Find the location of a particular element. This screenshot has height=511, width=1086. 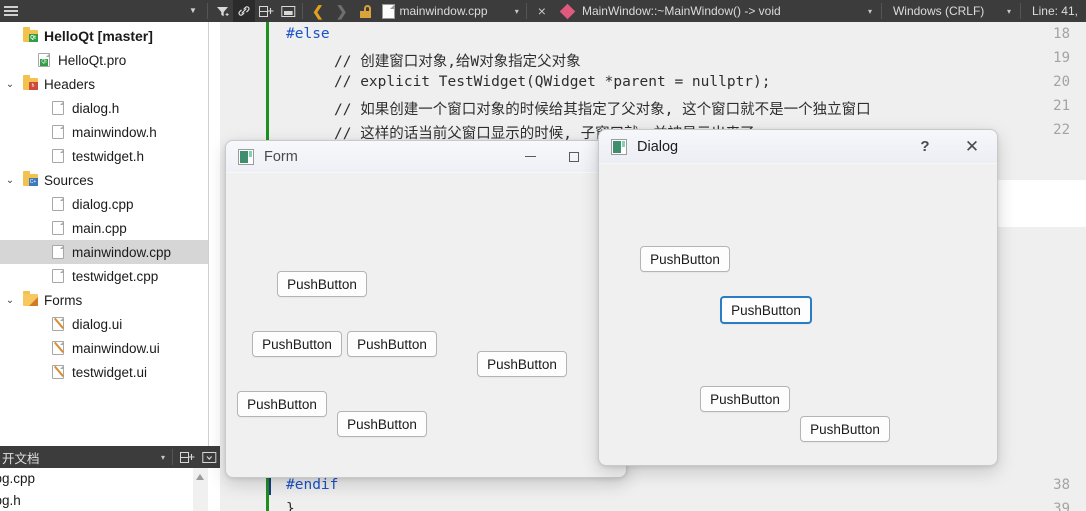

line-number: 21 is located at coordinates (1061, 106).